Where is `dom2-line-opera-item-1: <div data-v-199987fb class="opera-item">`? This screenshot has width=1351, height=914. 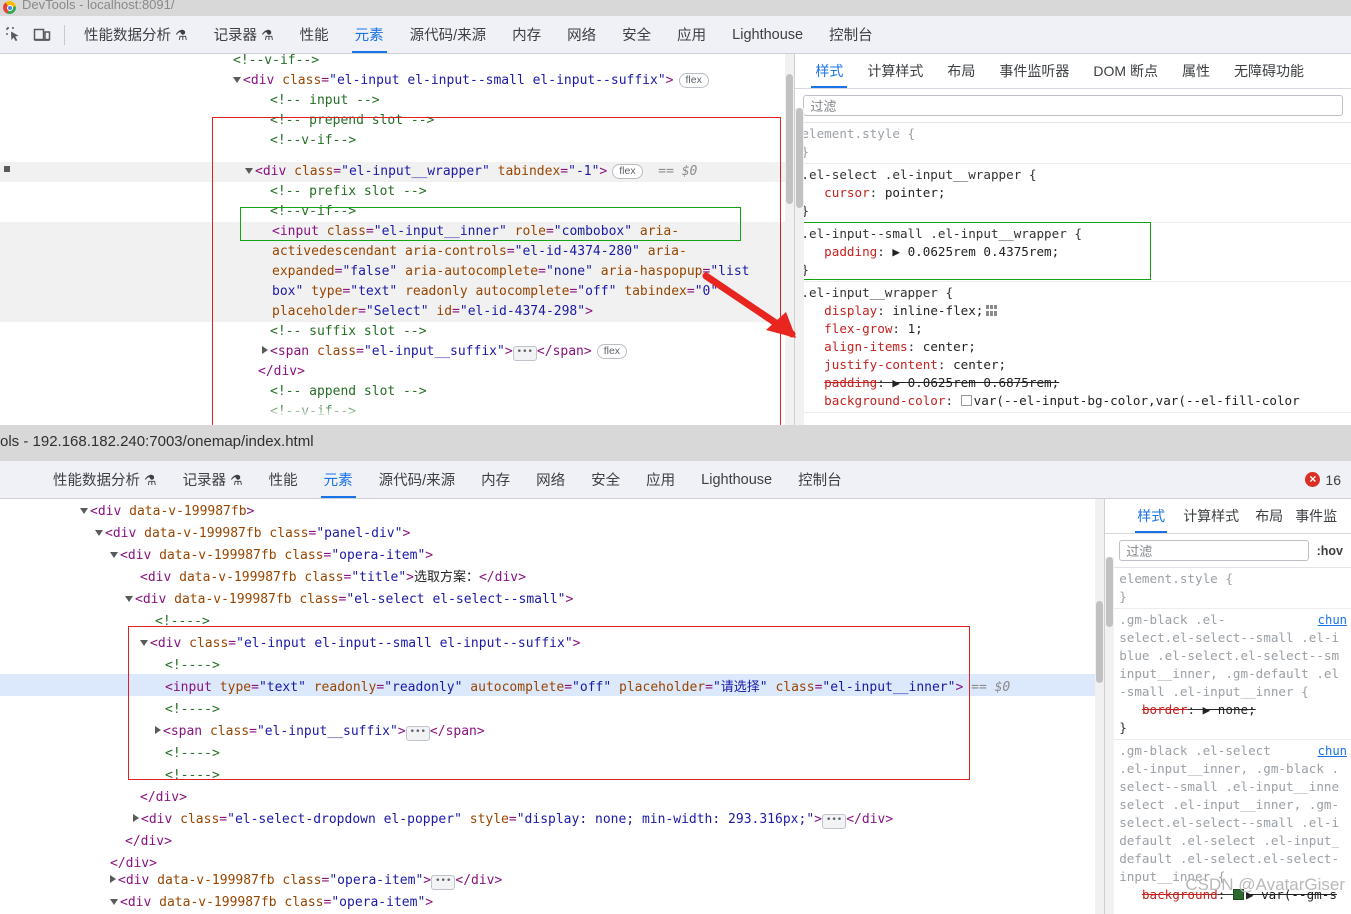
dom2-line-opera-item-1: <div data-v-199987fb class="opera-item"> is located at coordinates (271, 556).